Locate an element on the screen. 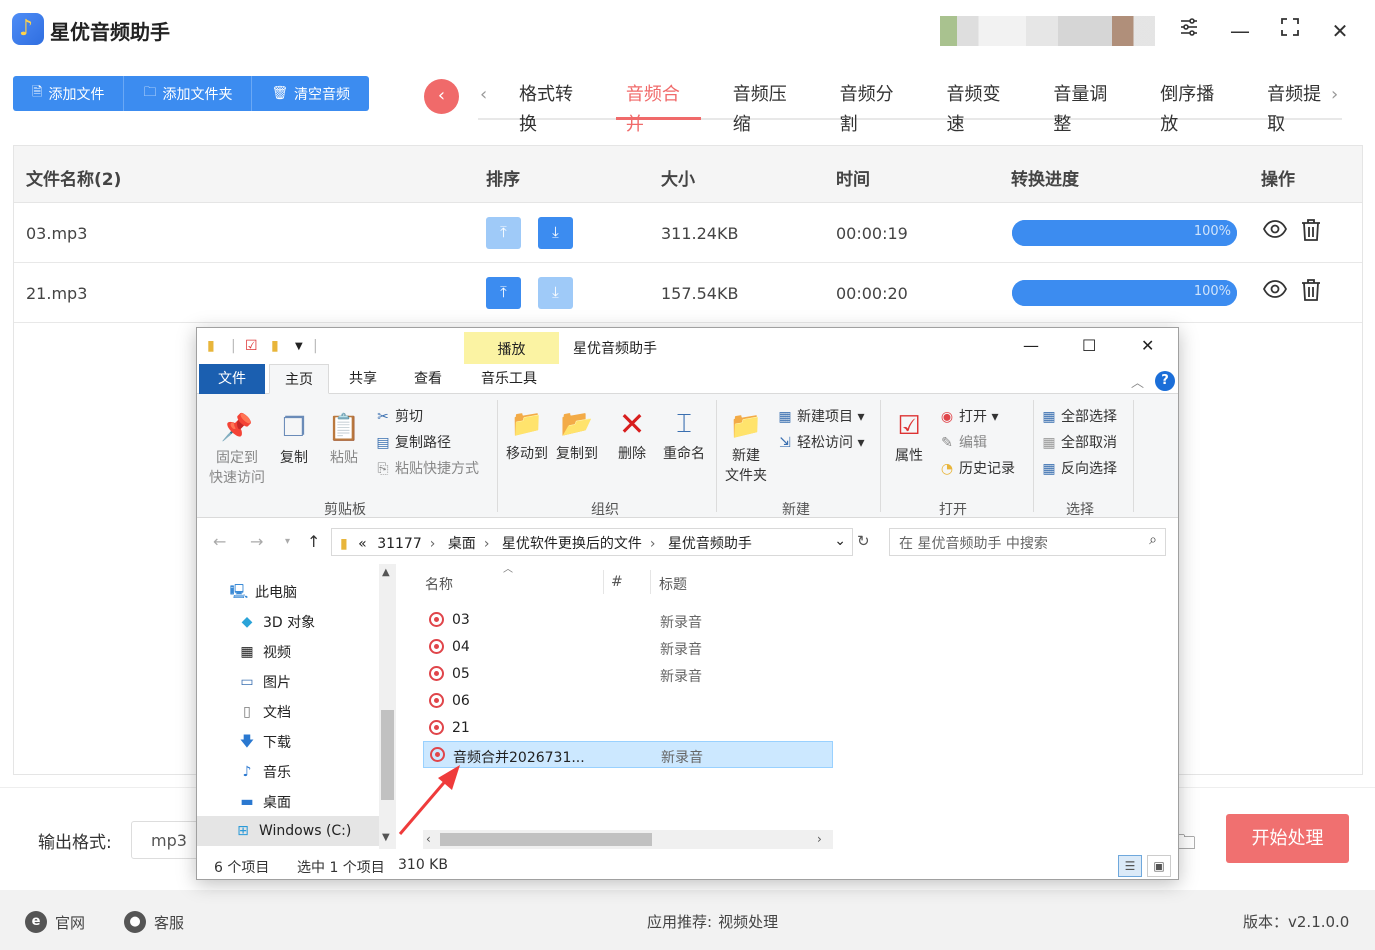 Image resolution: width=1375 pixels, height=950 pixels. file-list-hscrollbar: ‹ › is located at coordinates (628, 839).